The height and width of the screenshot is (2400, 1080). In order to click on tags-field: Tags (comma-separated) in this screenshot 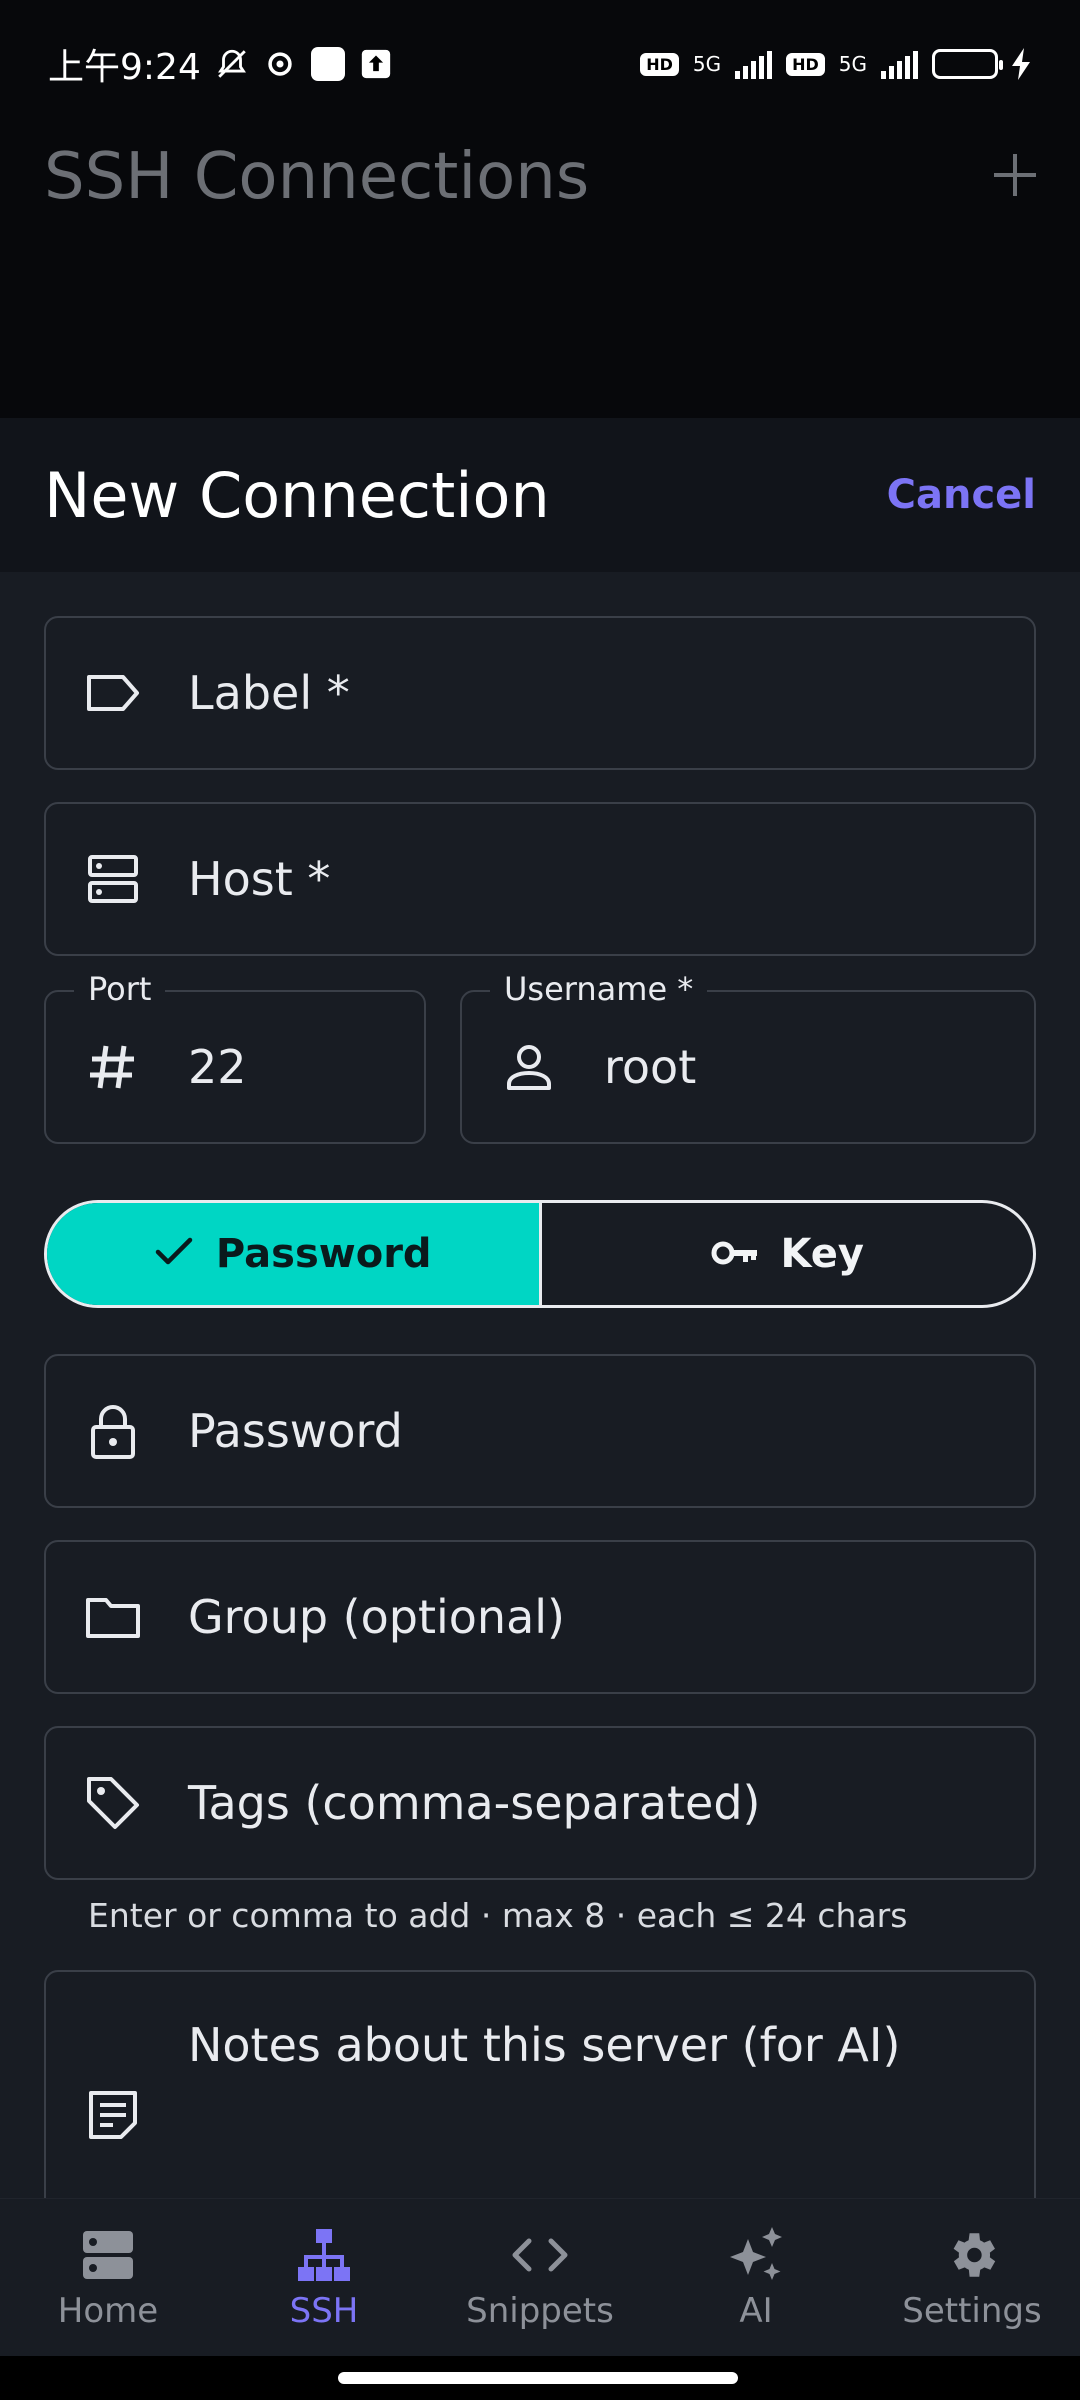, I will do `click(540, 1803)`.